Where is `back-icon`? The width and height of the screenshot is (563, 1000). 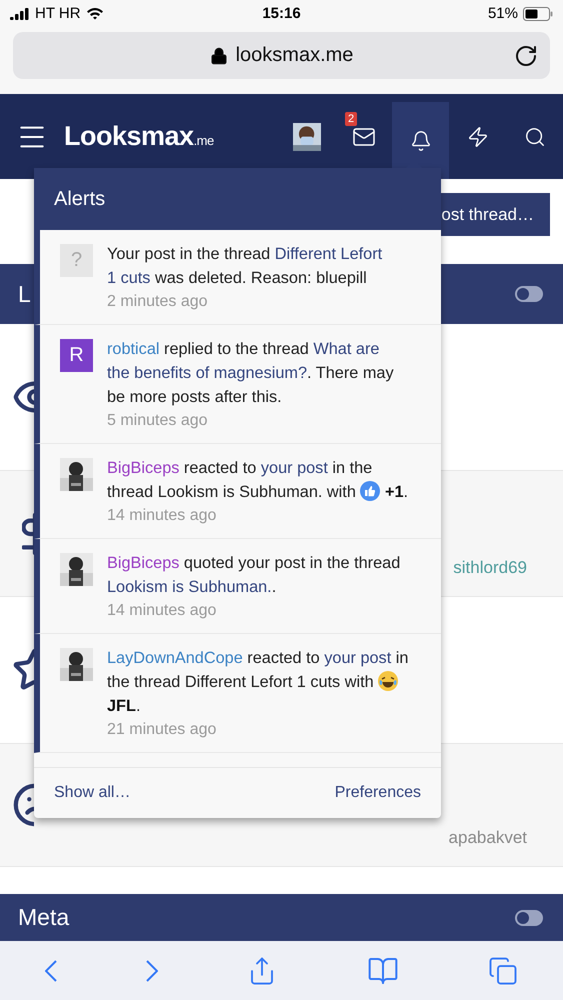
back-icon is located at coordinates (50, 971).